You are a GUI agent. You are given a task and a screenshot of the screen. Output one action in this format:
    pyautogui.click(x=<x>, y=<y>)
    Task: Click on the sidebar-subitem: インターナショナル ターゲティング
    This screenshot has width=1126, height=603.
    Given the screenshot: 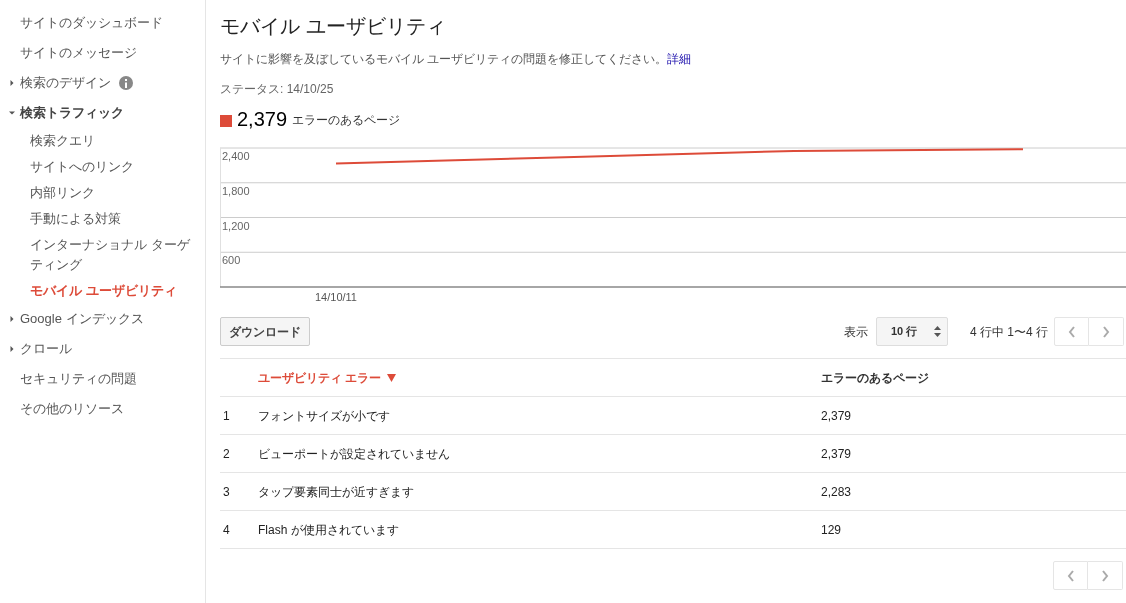 What is the action you would take?
    pyautogui.click(x=102, y=255)
    